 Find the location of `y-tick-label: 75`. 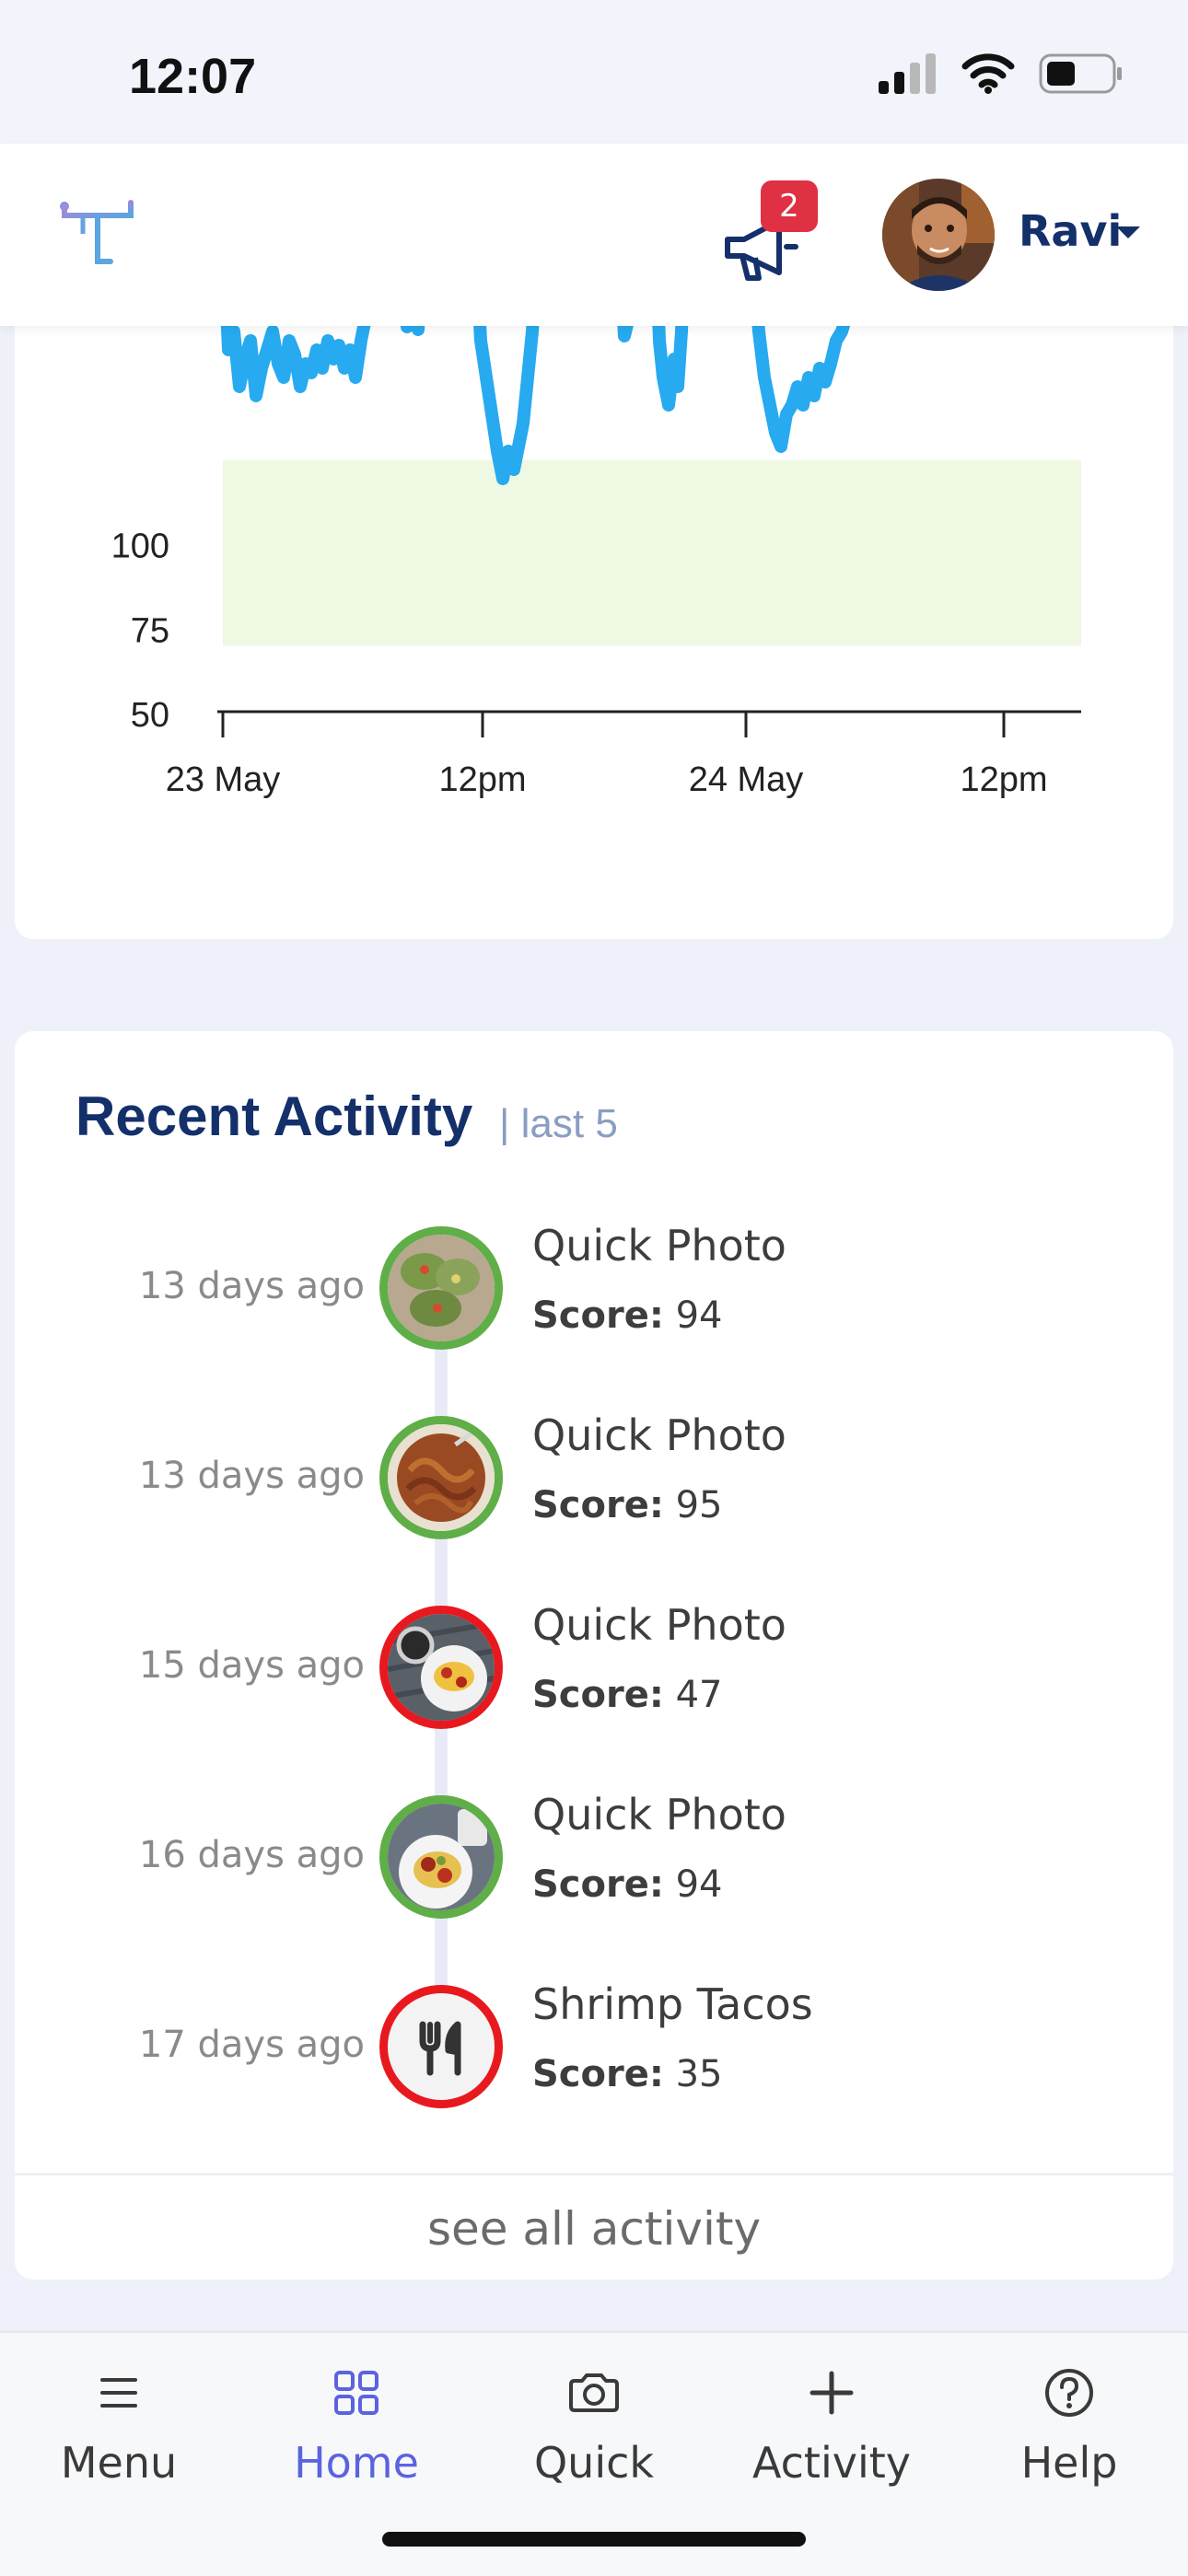

y-tick-label: 75 is located at coordinates (150, 630).